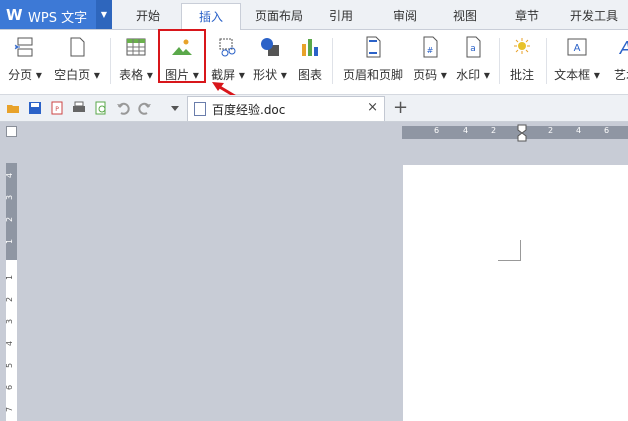 This screenshot has width=628, height=421. Describe the element at coordinates (175, 108) in the screenshot. I see `customize-toolbar-icon` at that location.